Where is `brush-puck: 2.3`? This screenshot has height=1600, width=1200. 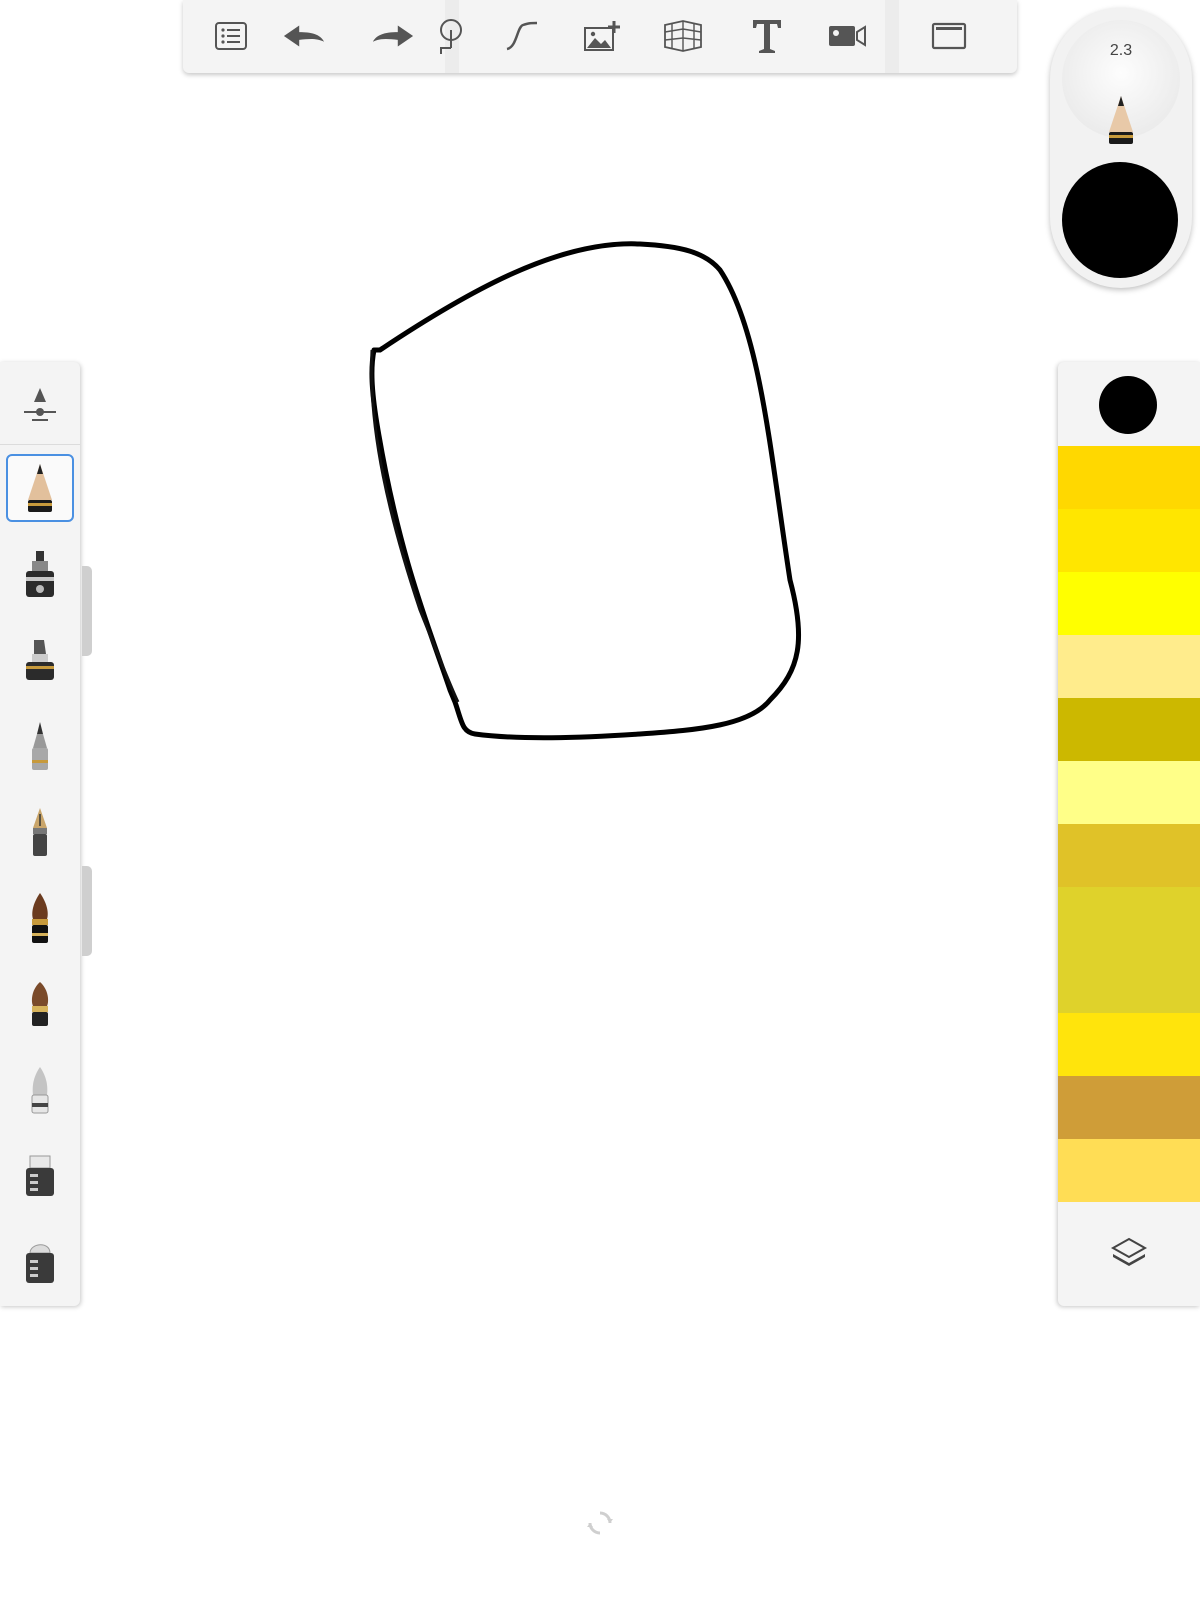
brush-puck: 2.3 is located at coordinates (1121, 148).